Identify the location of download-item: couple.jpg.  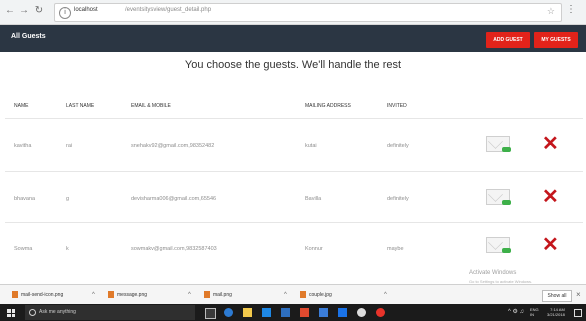
(316, 295).